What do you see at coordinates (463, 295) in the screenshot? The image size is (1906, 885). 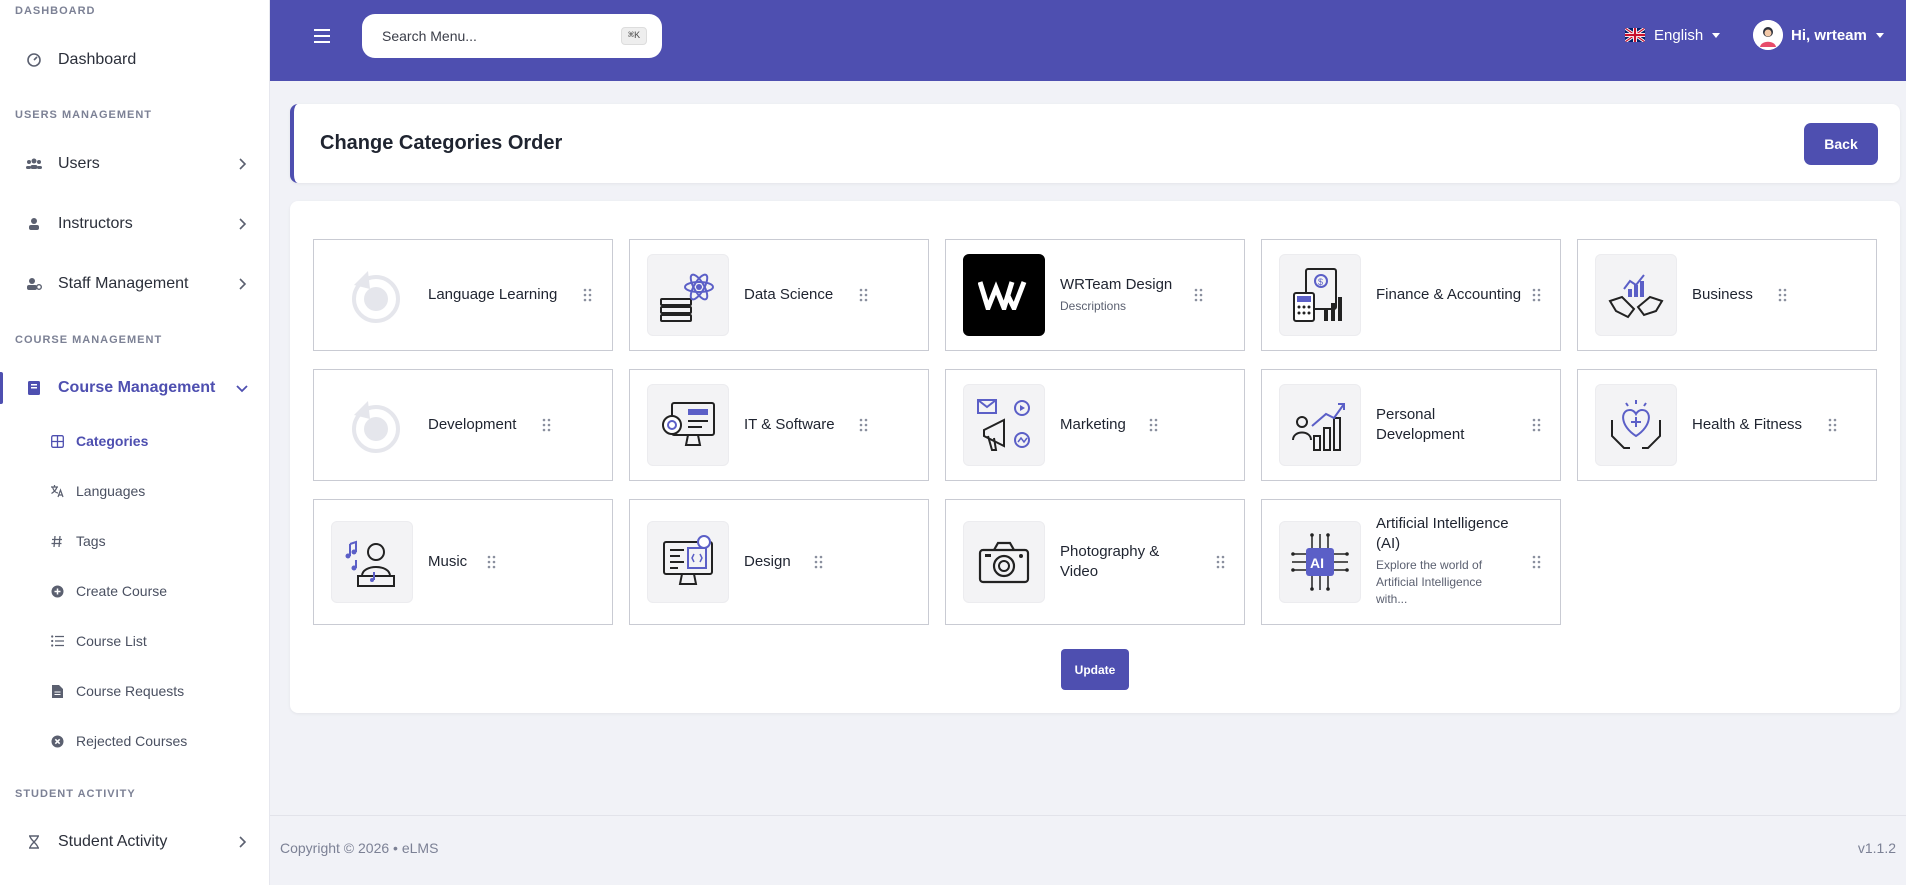 I see `category-item: Language Learning` at bounding box center [463, 295].